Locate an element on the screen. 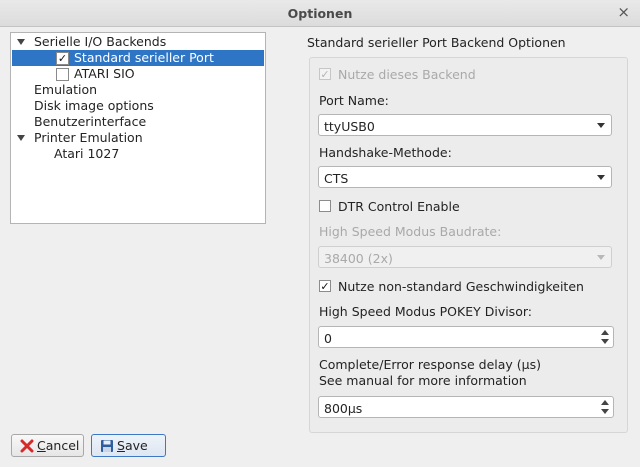 Image resolution: width=640 pixels, height=467 pixels. baudrate-label: High Speed Modus Baudrate: is located at coordinates (410, 231).